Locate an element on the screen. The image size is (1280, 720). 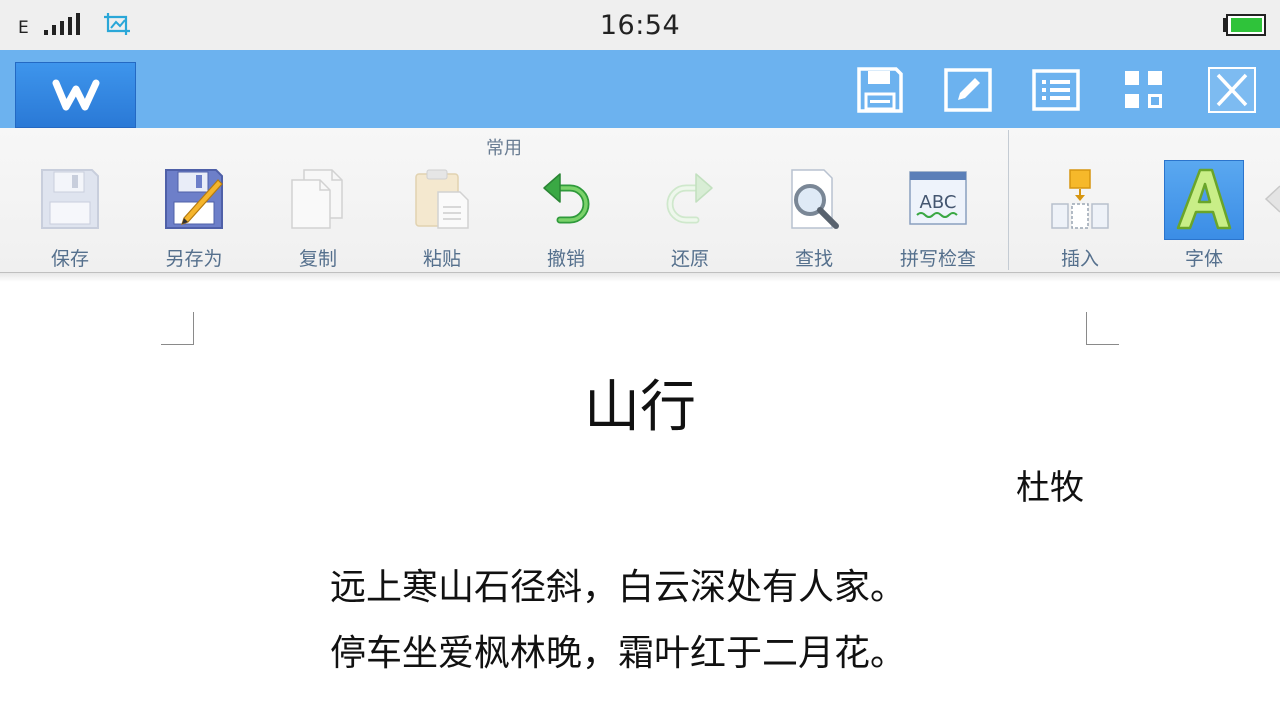
font-label: 字体 is located at coordinates (1203, 259).